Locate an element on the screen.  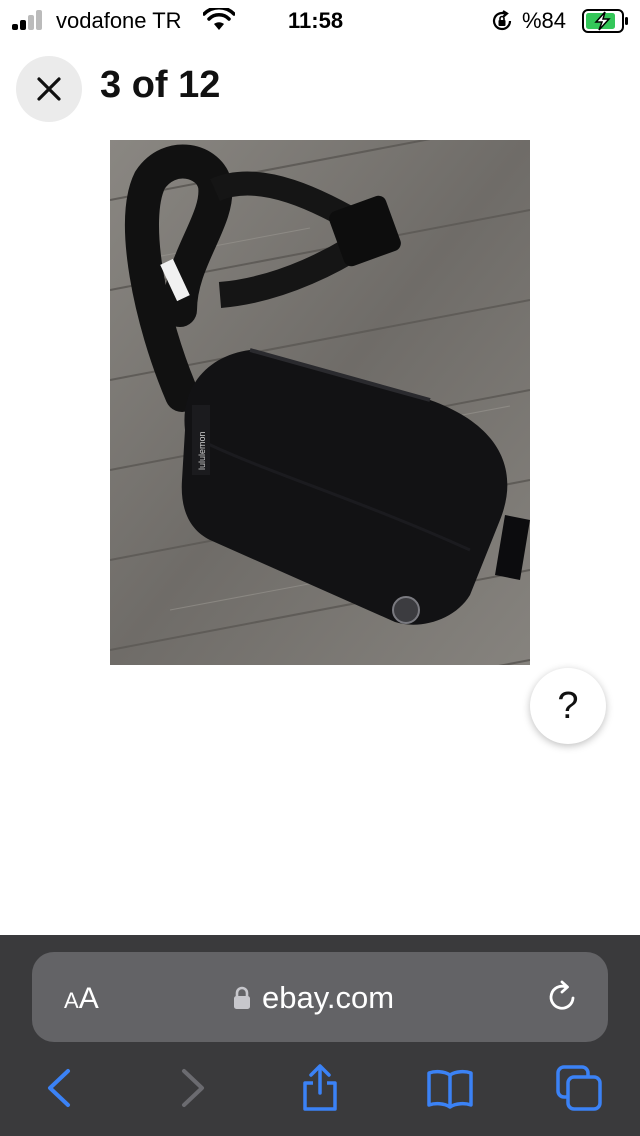
carrier-label: vodafone TR is located at coordinates (119, 20).